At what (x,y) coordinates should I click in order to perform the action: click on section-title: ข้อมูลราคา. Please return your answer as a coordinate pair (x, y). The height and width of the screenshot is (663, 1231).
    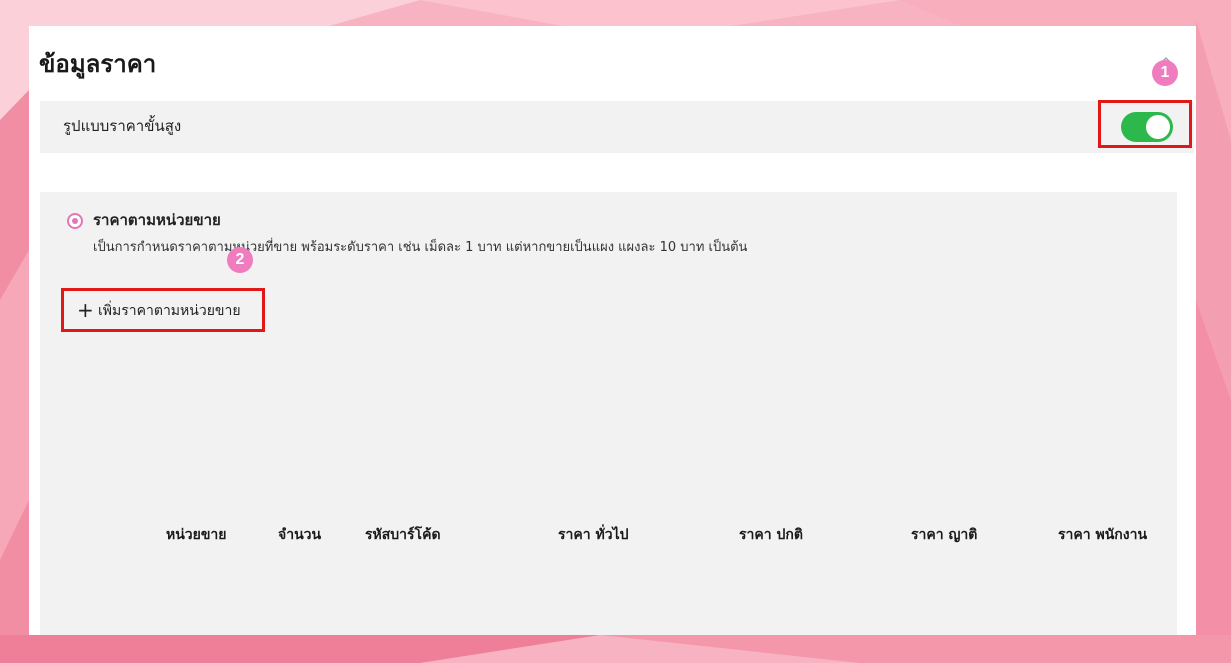
    Looking at the image, I should click on (98, 64).